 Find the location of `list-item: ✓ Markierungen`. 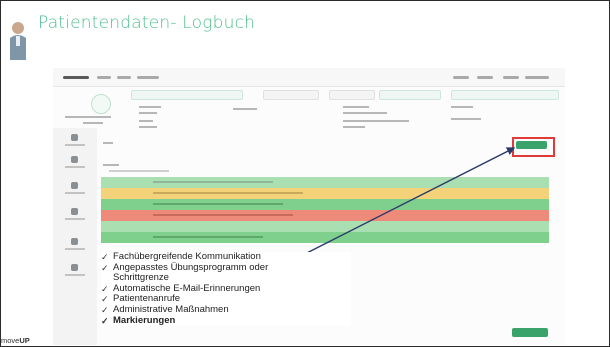

list-item: ✓ Markierungen is located at coordinates (138, 320).